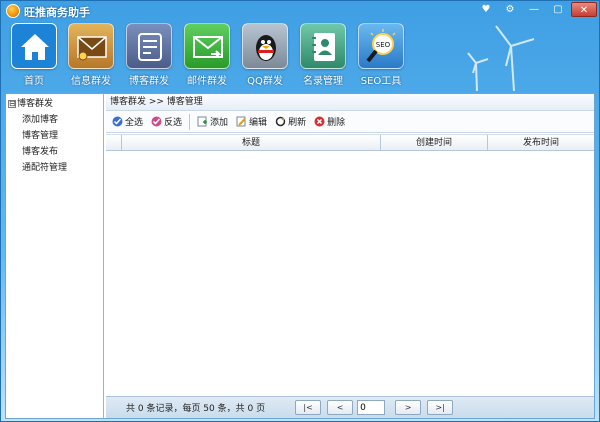 The height and width of the screenshot is (422, 600). I want to click on delete-button: 删除, so click(329, 122).